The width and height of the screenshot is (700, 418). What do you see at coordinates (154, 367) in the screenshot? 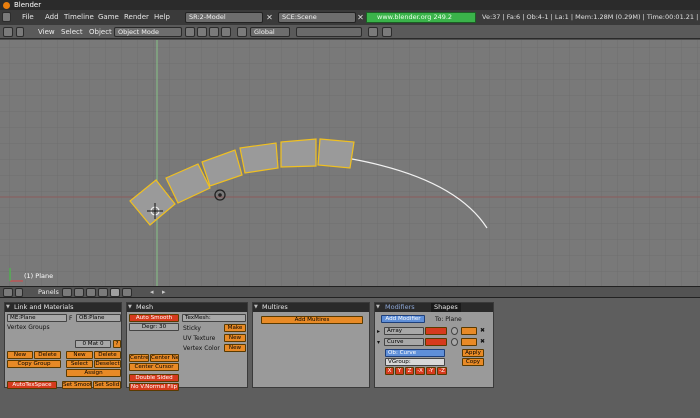
I see `center-cursor-button: Center Cursor` at bounding box center [154, 367].